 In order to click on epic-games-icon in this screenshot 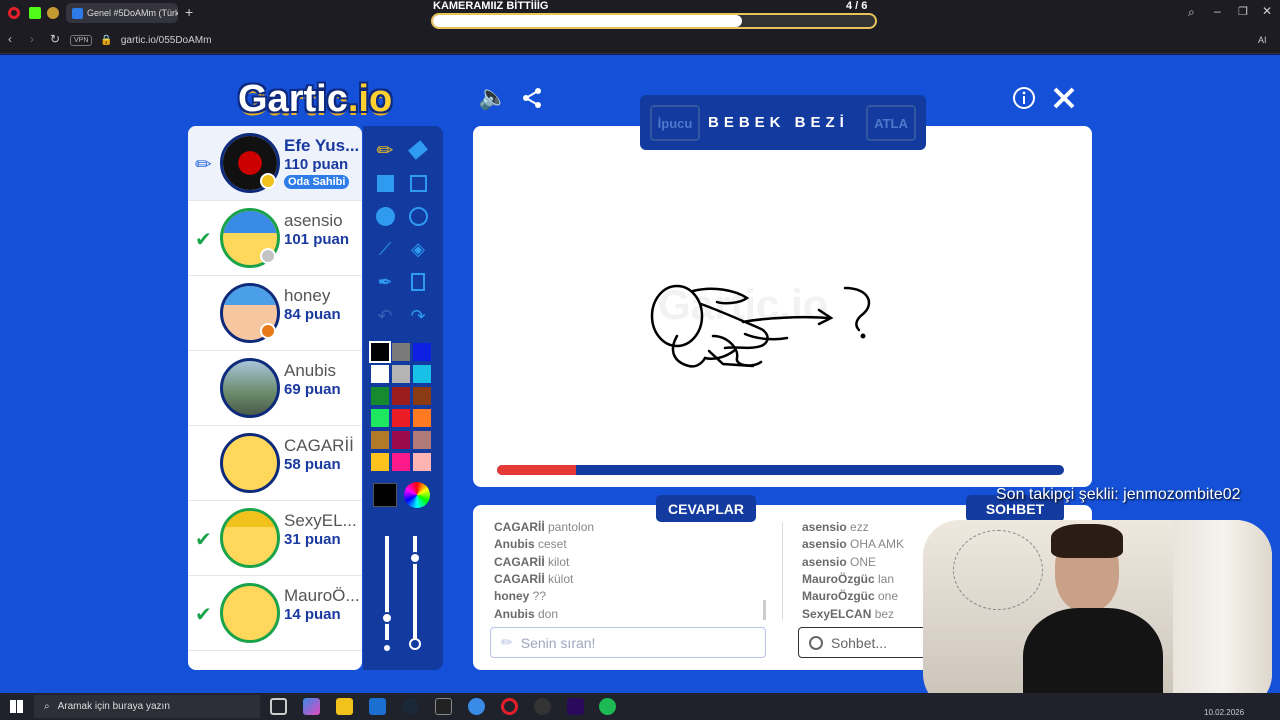, I will do `click(443, 706)`.